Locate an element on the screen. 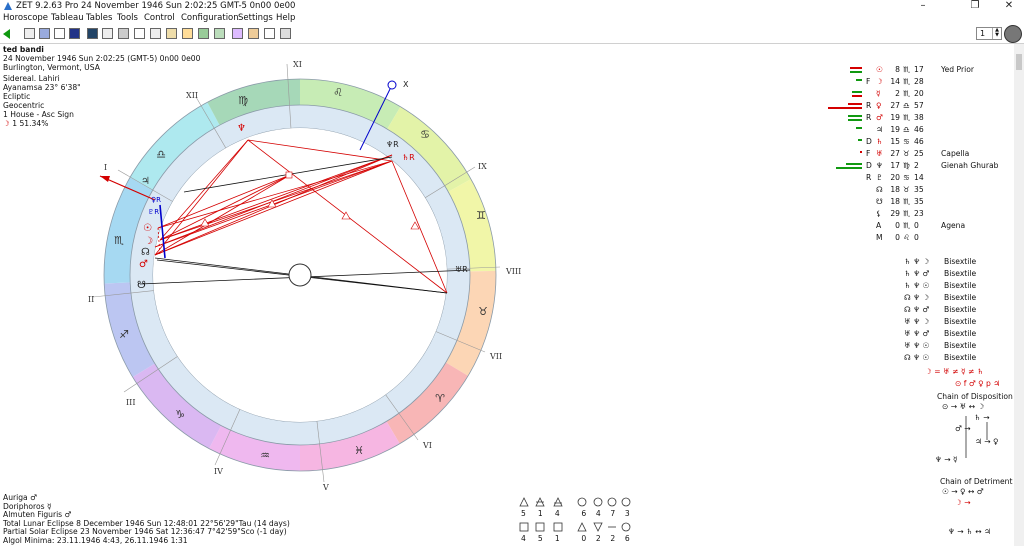 The width and height of the screenshot is (1024, 546). position-flag: D is located at coordinates (869, 165).